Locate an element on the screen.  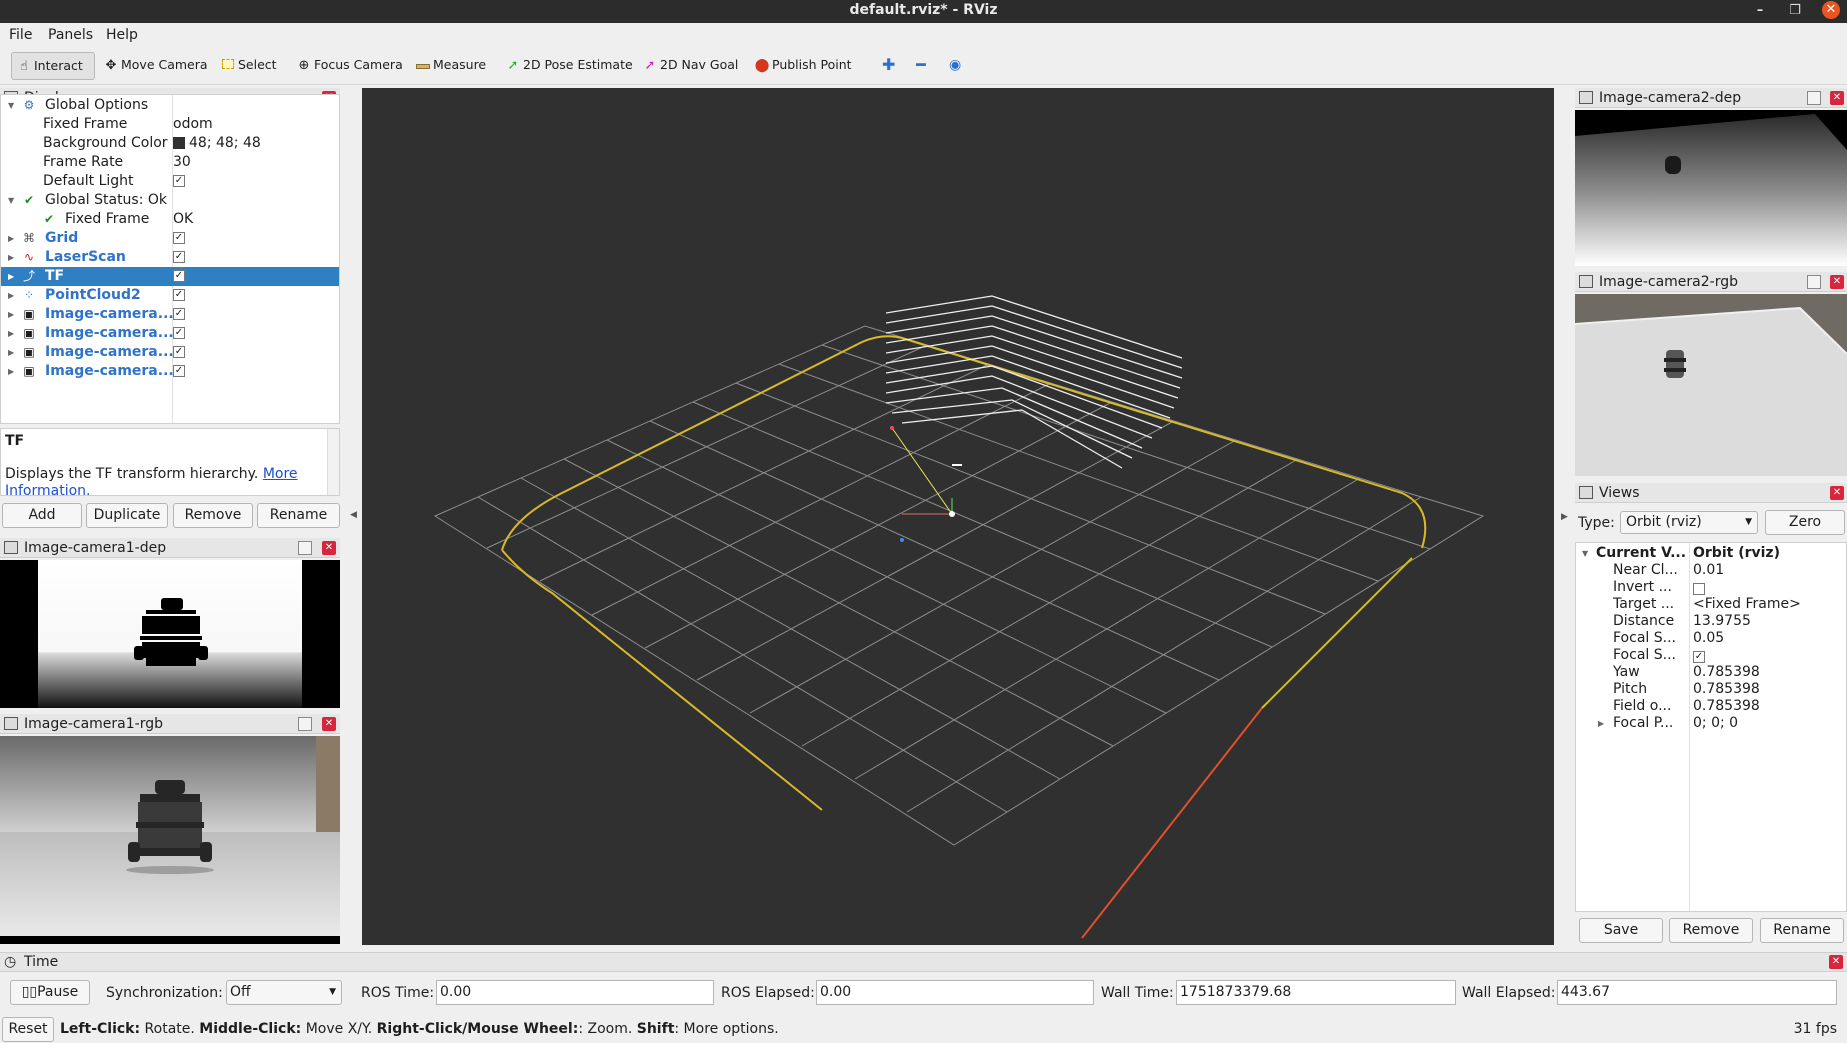
target-frame-value: <Fixed Frame> is located at coordinates (1747, 604).